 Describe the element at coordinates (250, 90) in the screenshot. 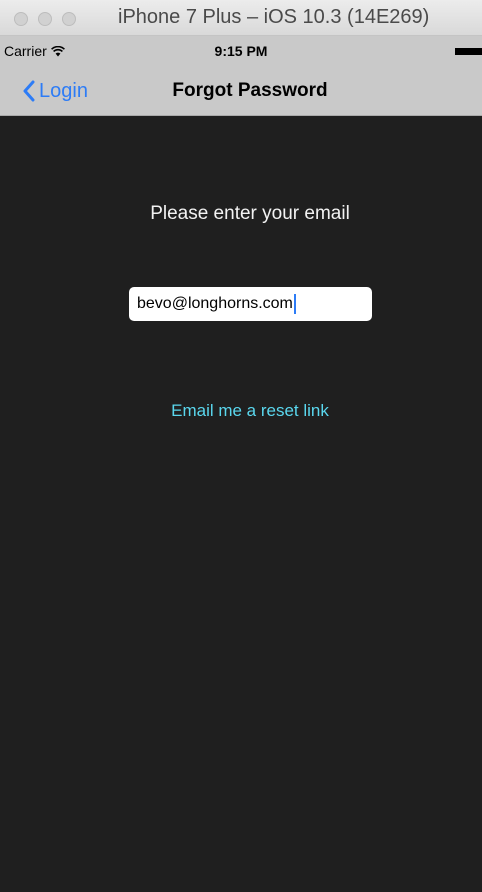

I see `page-title: Forgot Password` at that location.